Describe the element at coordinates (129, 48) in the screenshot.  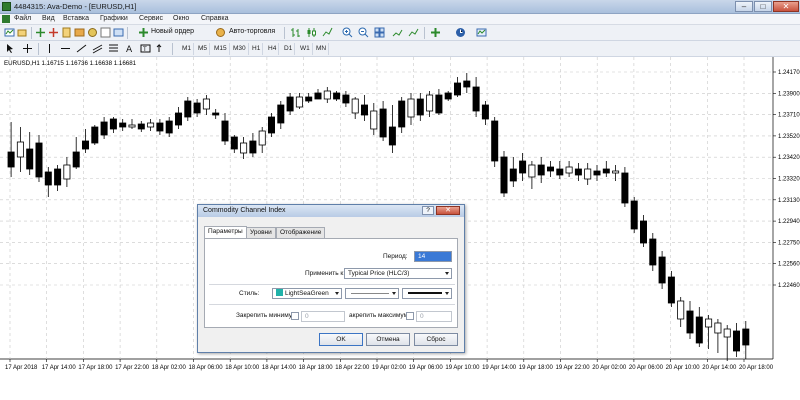
I see `text-icon: A` at that location.